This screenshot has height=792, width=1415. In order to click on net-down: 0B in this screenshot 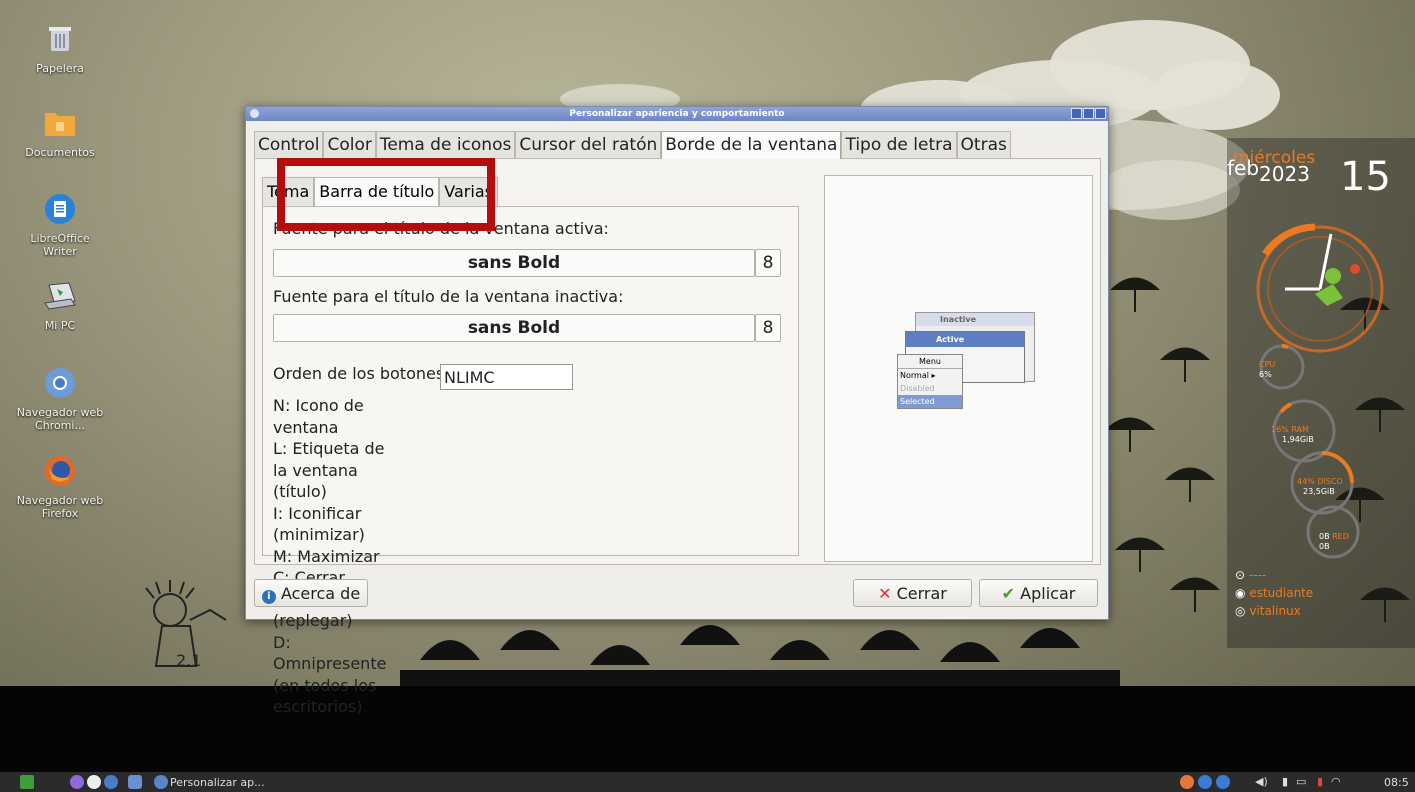, I will do `click(1324, 546)`.